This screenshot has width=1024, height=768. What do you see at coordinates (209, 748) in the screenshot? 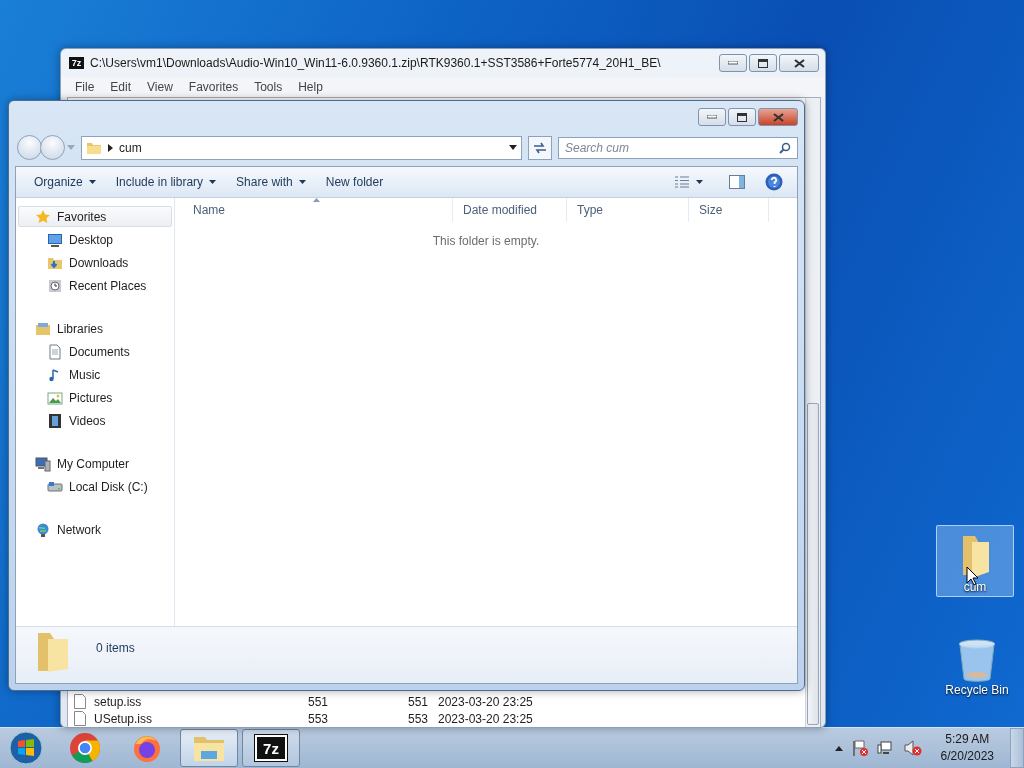
I see `taskbar-button` at bounding box center [209, 748].